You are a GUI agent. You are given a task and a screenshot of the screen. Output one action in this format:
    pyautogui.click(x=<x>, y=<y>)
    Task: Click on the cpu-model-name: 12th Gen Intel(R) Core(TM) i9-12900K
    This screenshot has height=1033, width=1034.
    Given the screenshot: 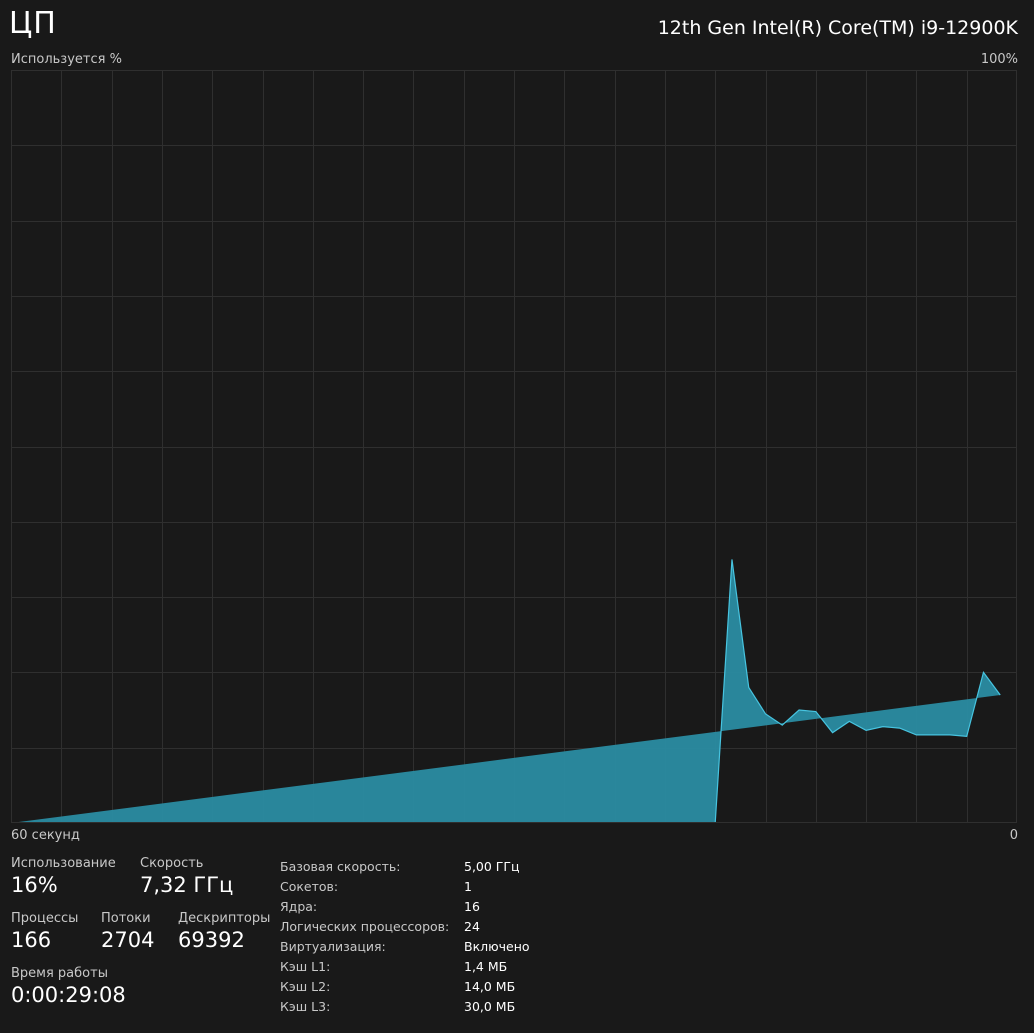 What is the action you would take?
    pyautogui.click(x=837, y=28)
    